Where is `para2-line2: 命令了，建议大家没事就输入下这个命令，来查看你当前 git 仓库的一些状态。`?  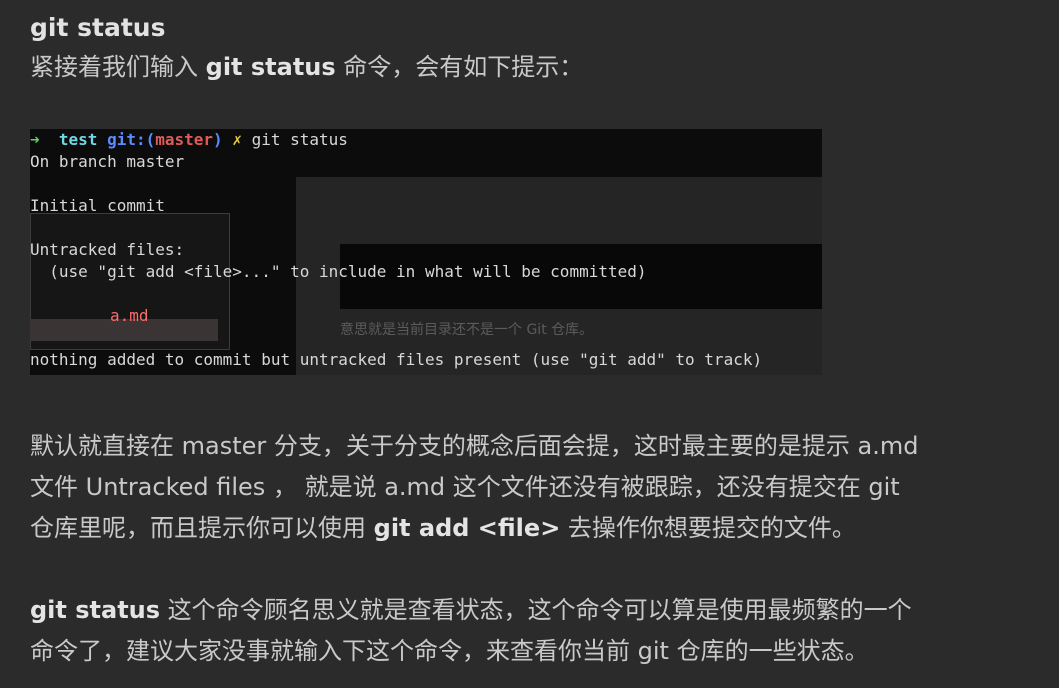
para2-line2: 命令了，建议大家没事就输入下这个命令，来查看你当前 git 仓库的一些状态。 is located at coordinates (449, 651).